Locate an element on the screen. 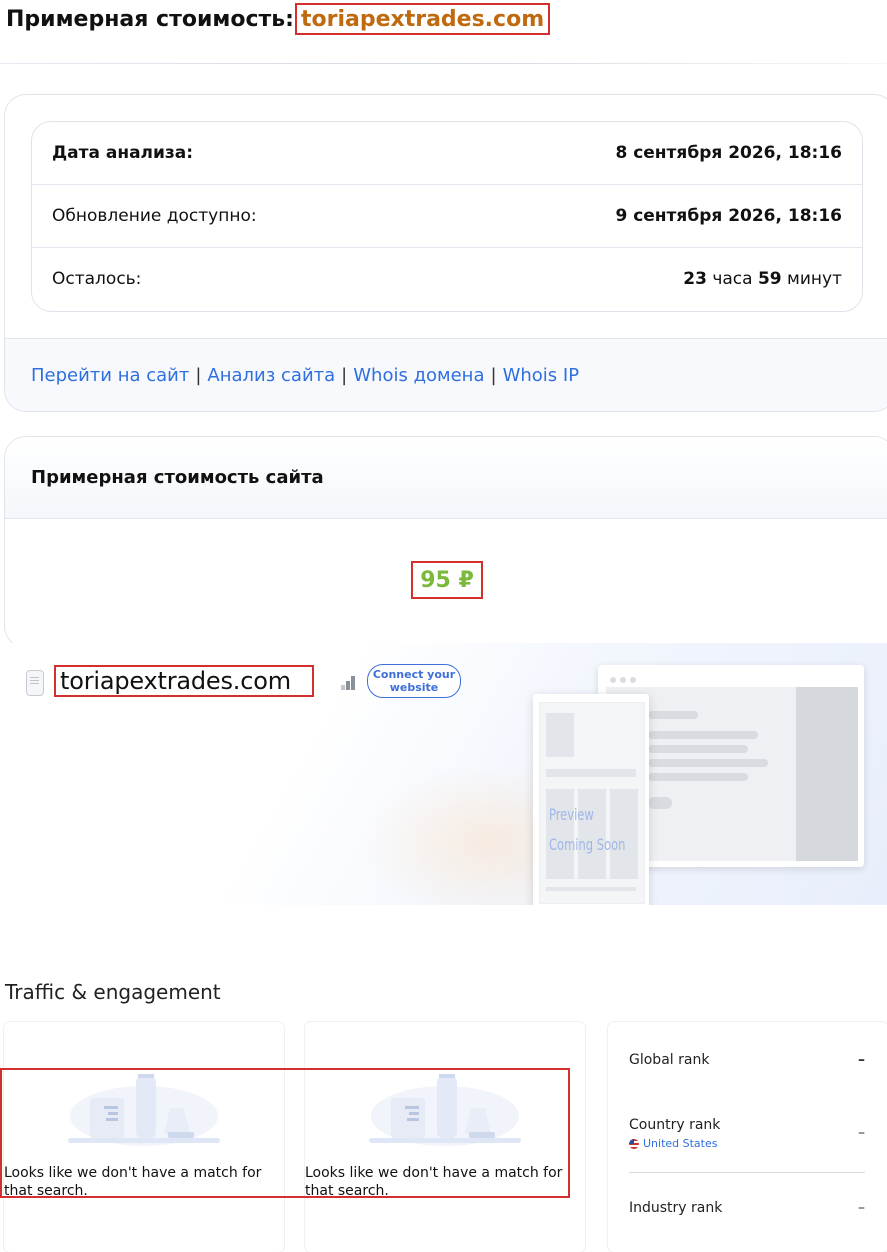 The height and width of the screenshot is (1252, 887). country-rank-row: Country rank – is located at coordinates (747, 1129).